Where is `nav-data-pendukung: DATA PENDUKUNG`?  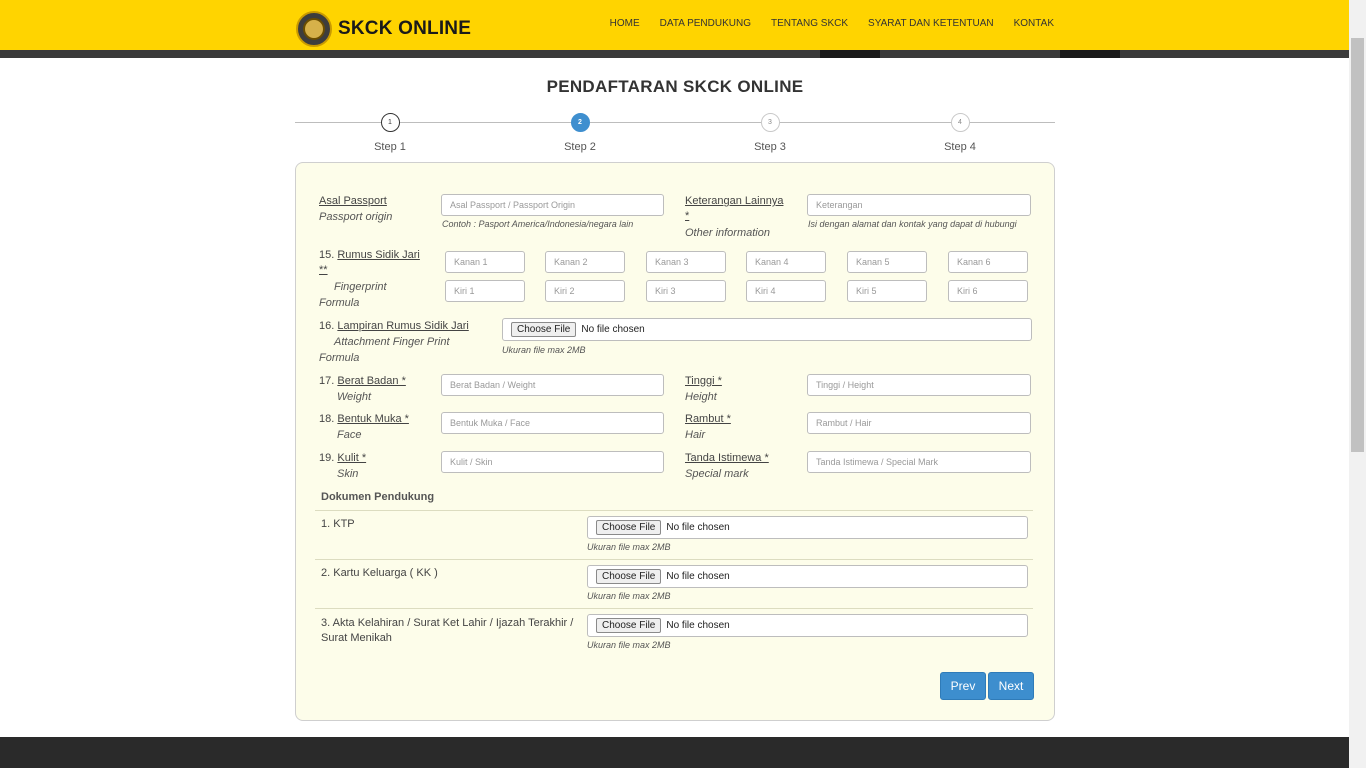 nav-data-pendukung: DATA PENDUKUNG is located at coordinates (705, 23).